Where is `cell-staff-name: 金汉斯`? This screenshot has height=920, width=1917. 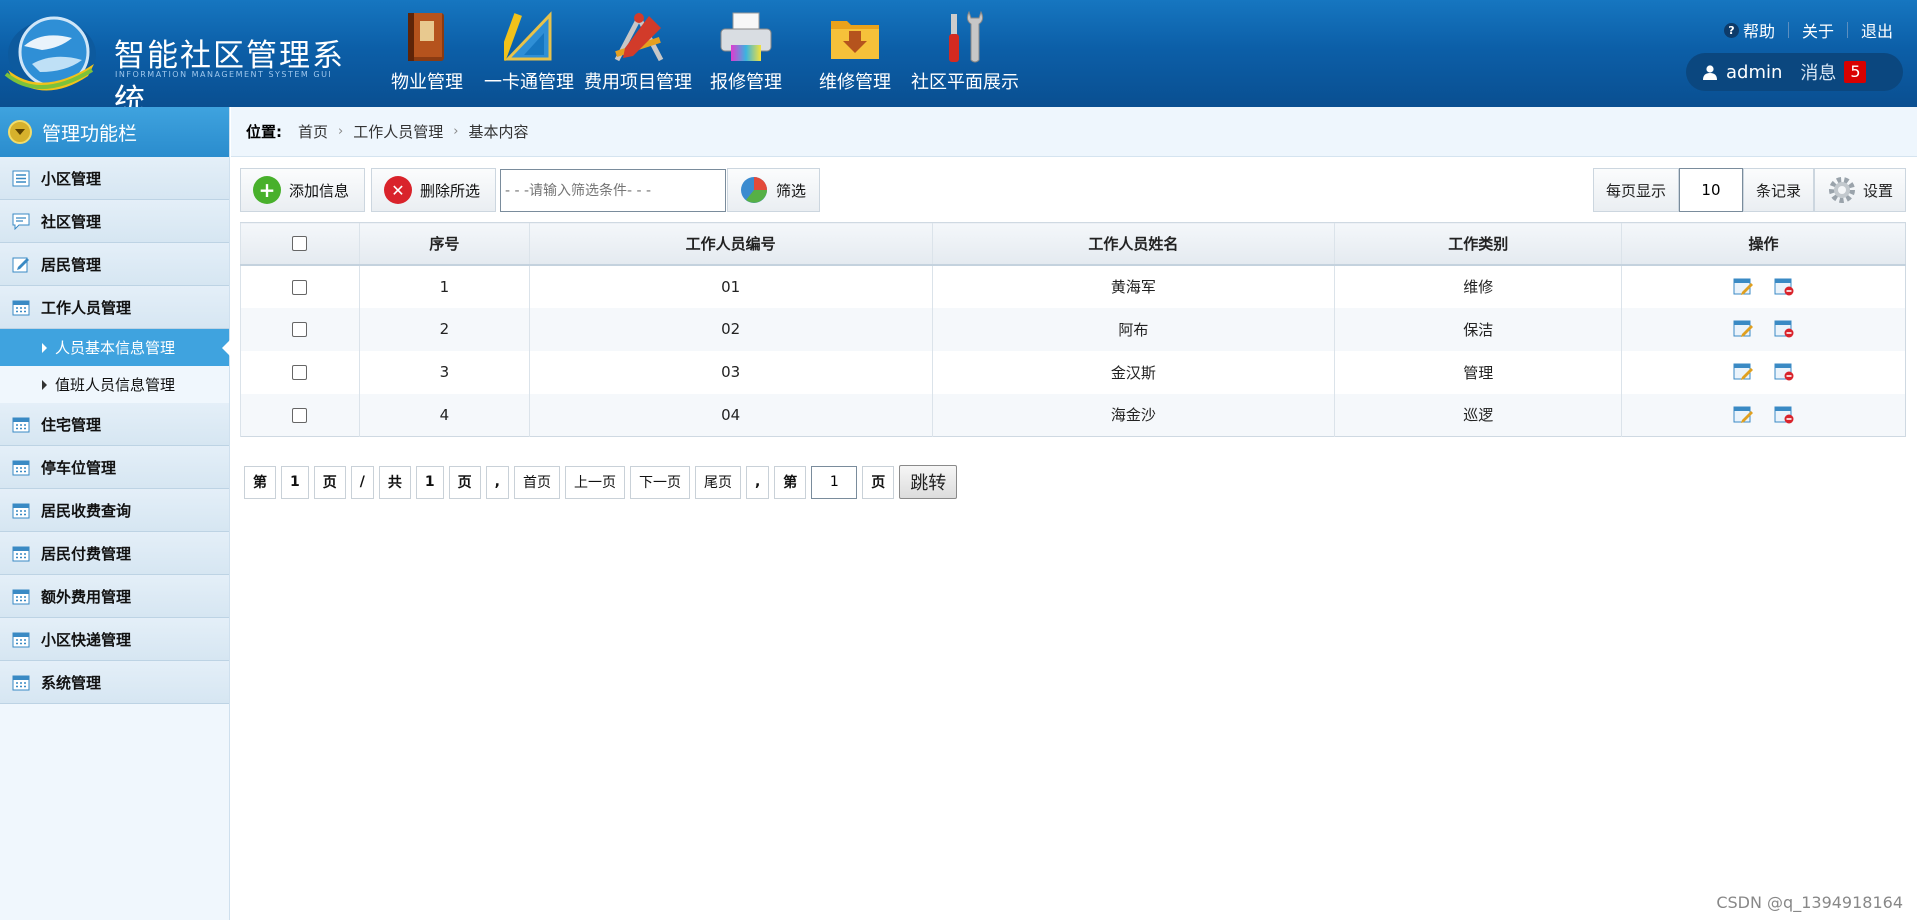 cell-staff-name: 金汉斯 is located at coordinates (1133, 372).